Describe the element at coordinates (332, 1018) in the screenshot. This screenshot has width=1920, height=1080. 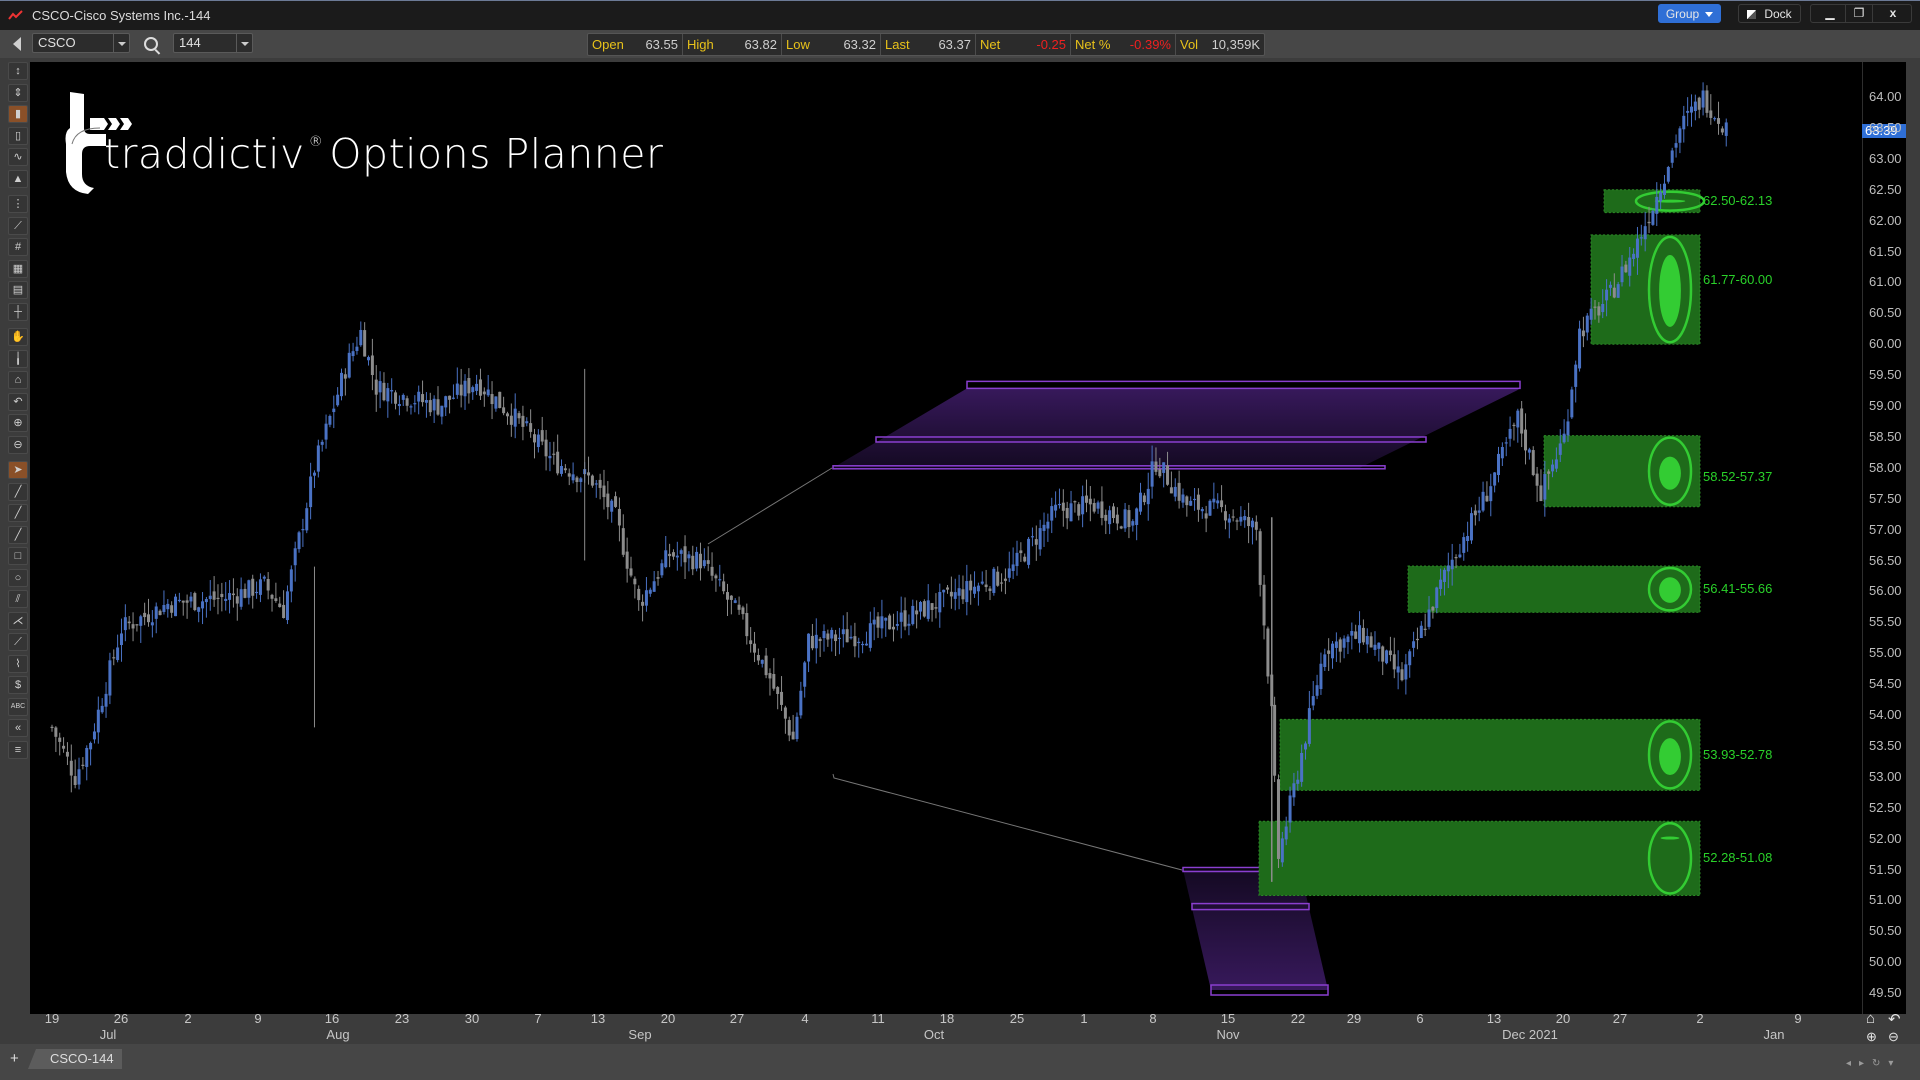
I see `date-tick: 16` at that location.